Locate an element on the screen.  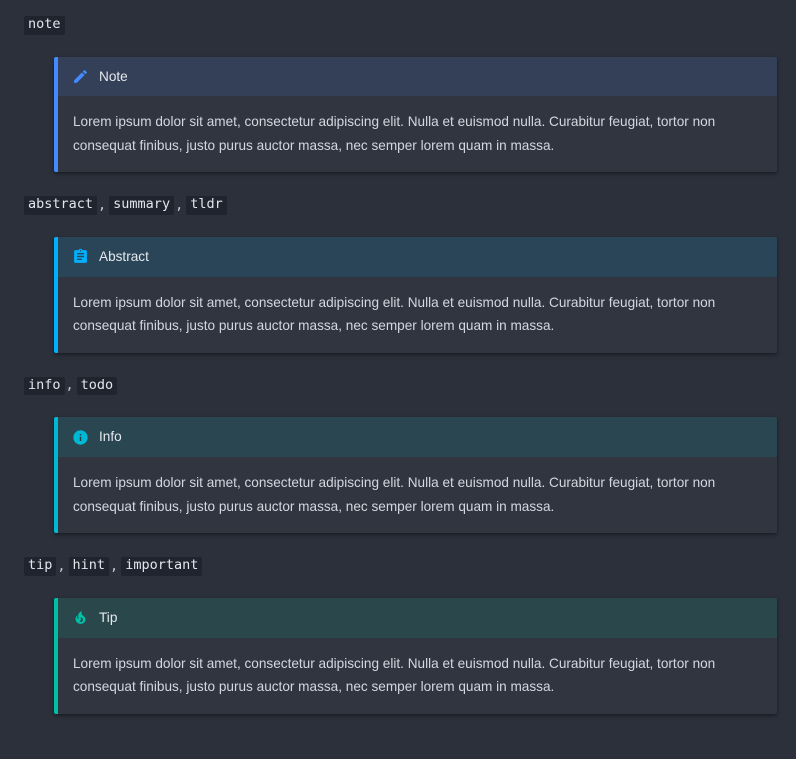
keyword-chip-row-note: note is located at coordinates (398, 25).